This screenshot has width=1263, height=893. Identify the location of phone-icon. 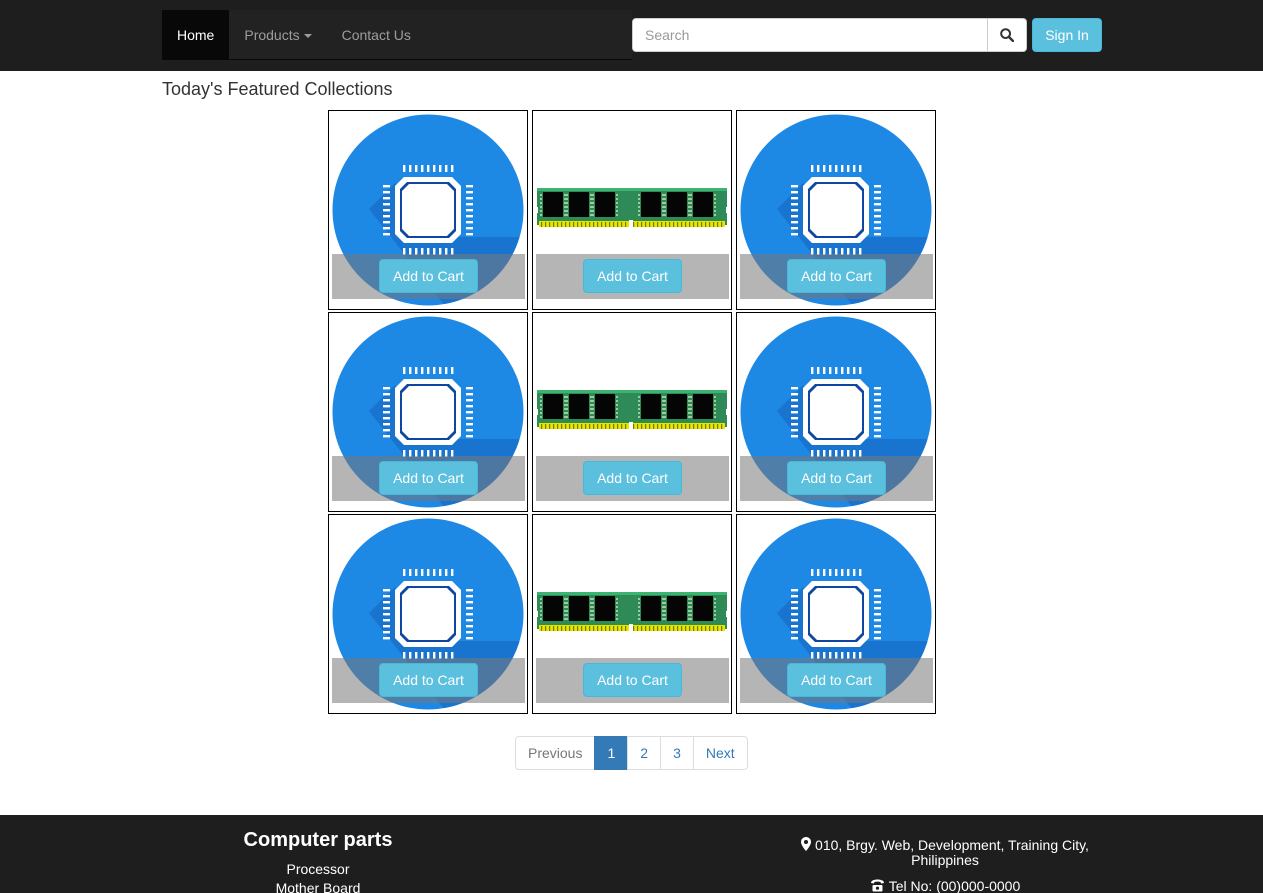
(877, 885).